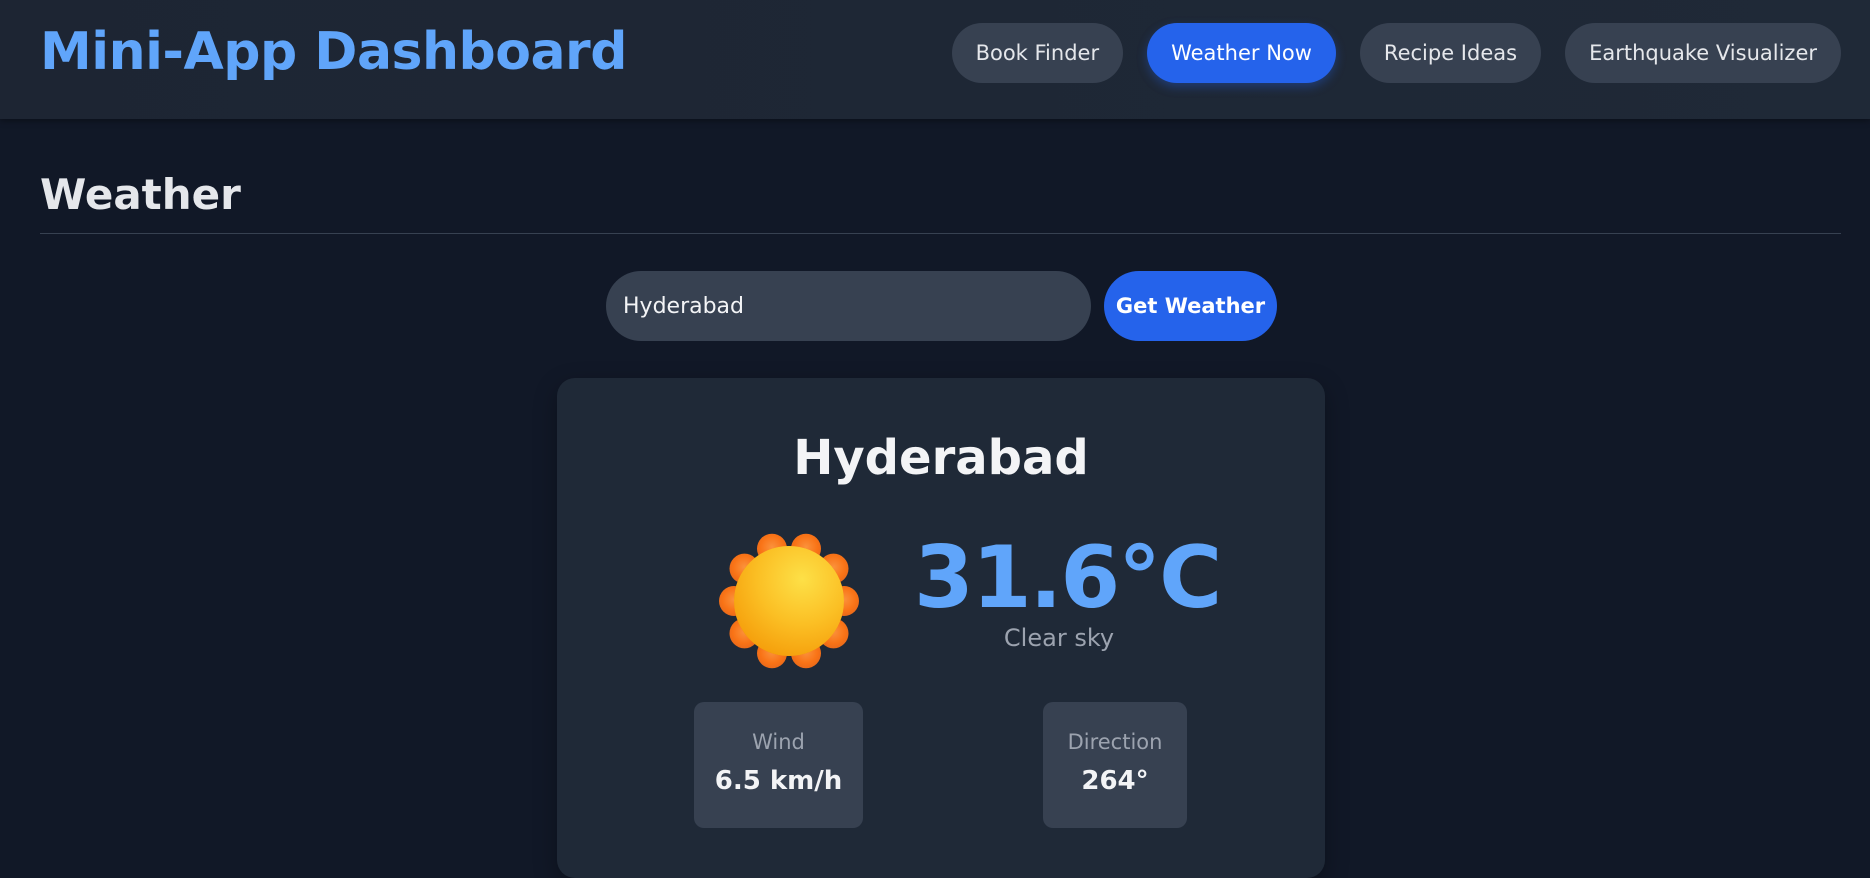 This screenshot has width=1870, height=878. What do you see at coordinates (940, 233) in the screenshot?
I see `section-divider` at bounding box center [940, 233].